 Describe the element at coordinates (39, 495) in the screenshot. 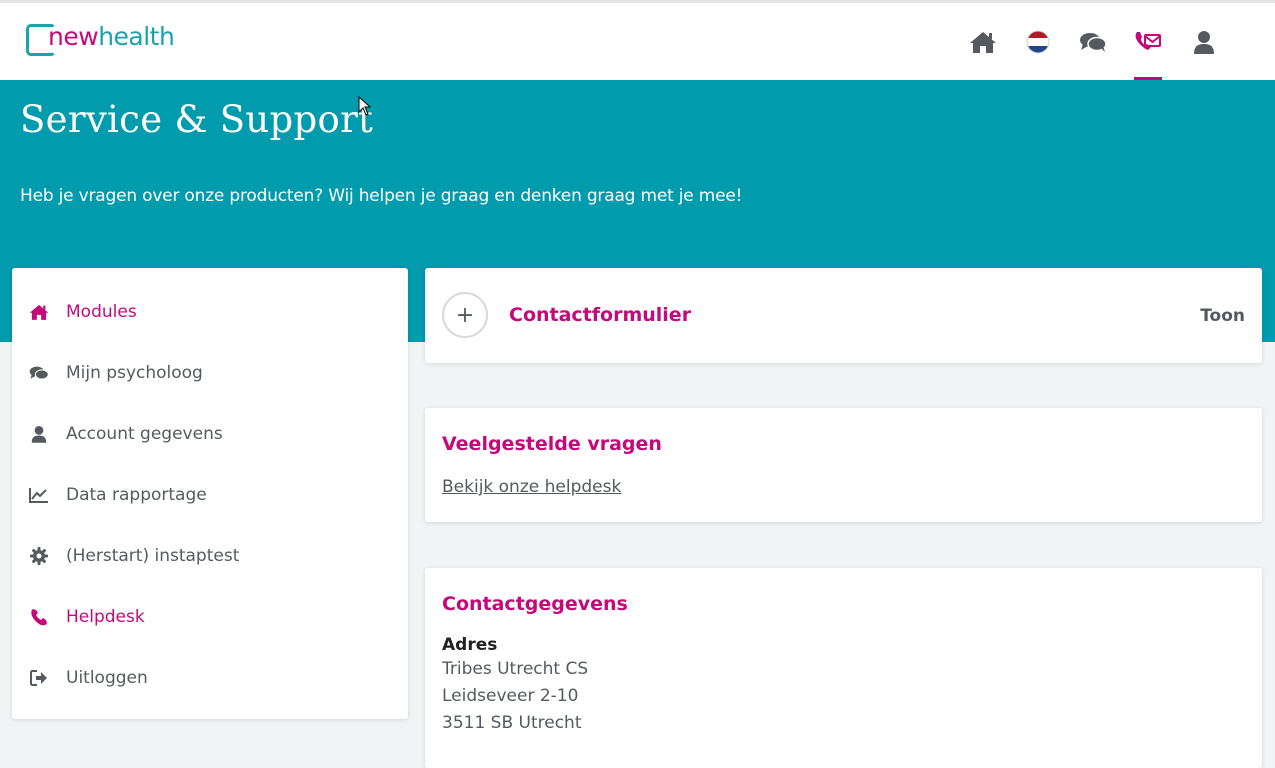

I see `line-chart-icon` at that location.